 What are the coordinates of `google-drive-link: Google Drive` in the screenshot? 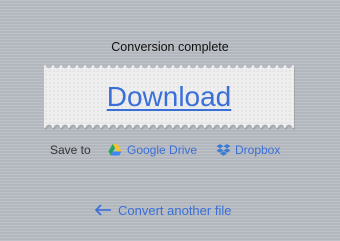 It's located at (152, 150).